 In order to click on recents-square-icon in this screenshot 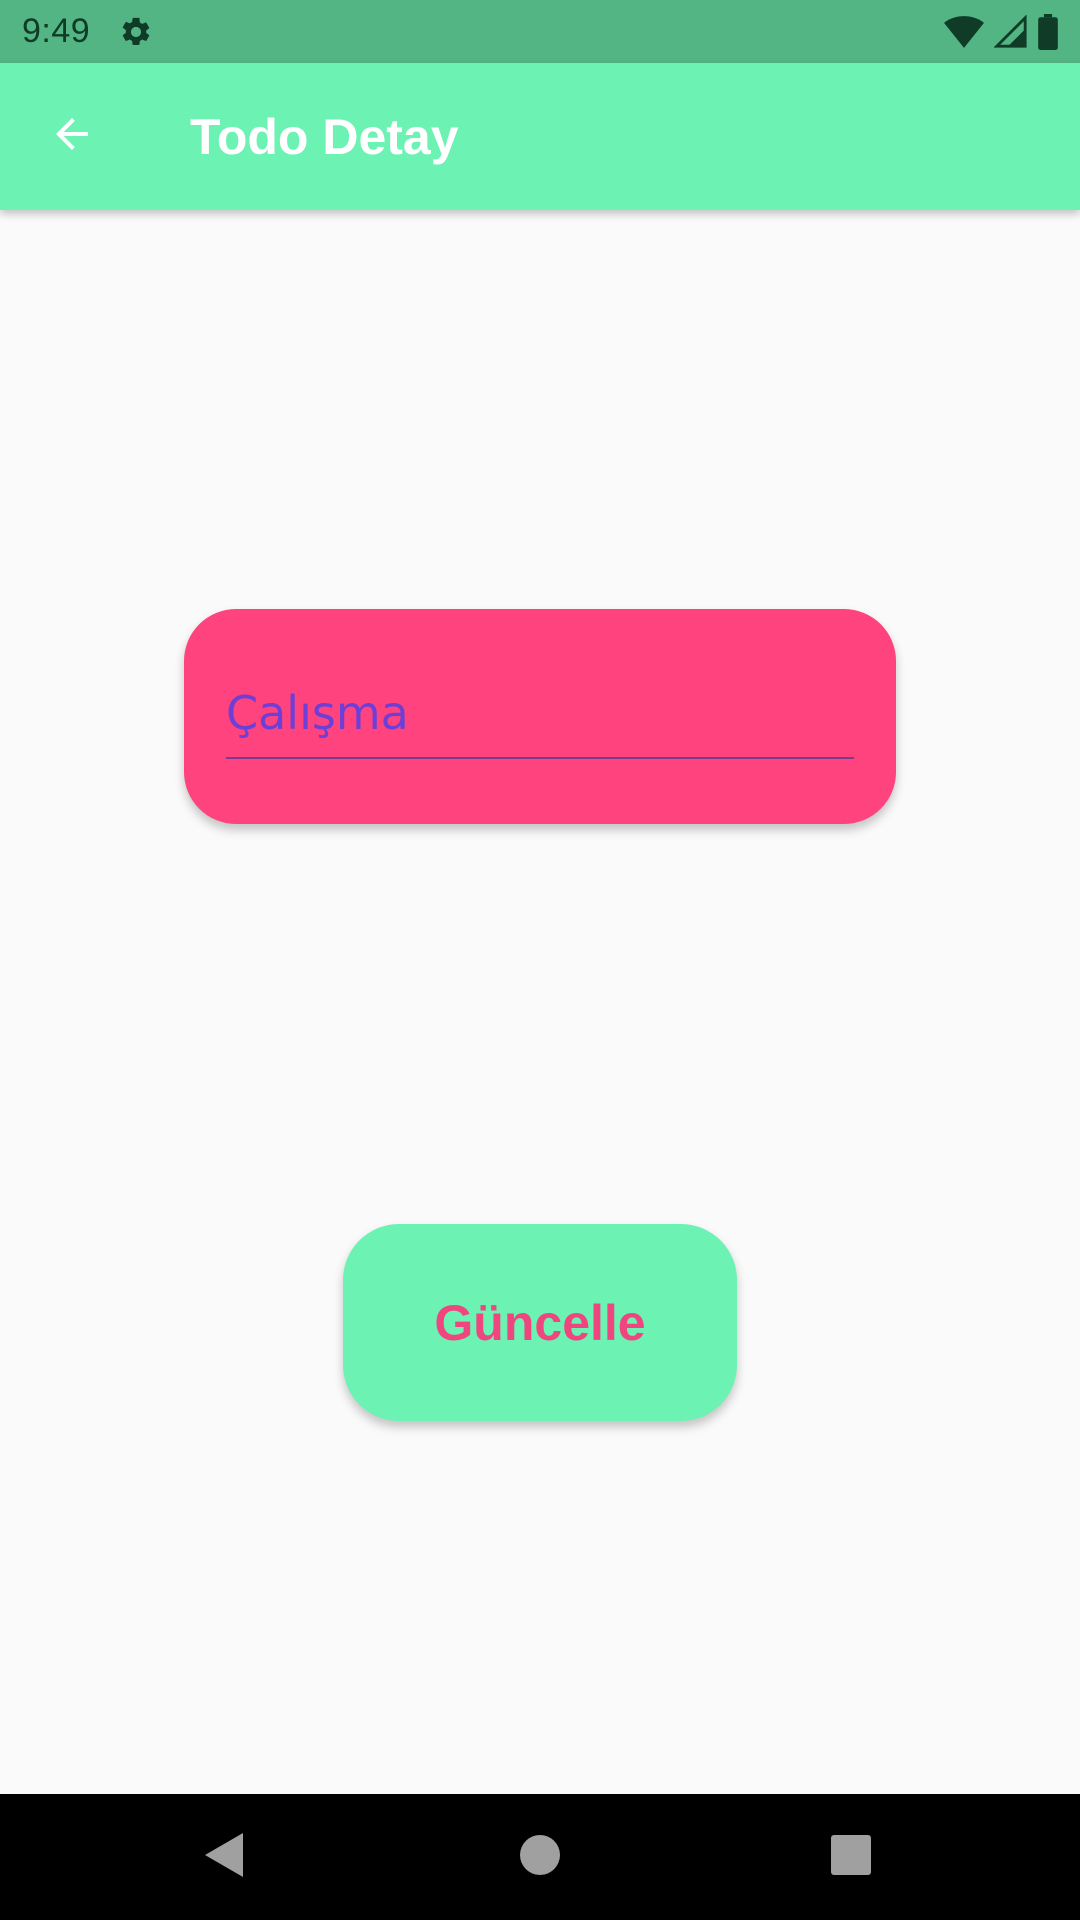, I will do `click(851, 1857)`.